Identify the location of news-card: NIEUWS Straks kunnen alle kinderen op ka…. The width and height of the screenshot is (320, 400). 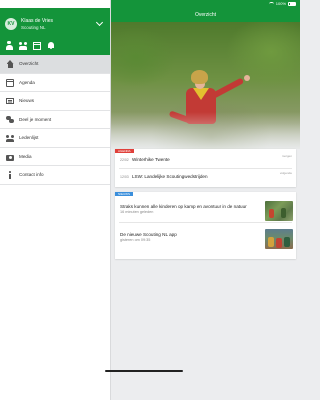
(205, 225).